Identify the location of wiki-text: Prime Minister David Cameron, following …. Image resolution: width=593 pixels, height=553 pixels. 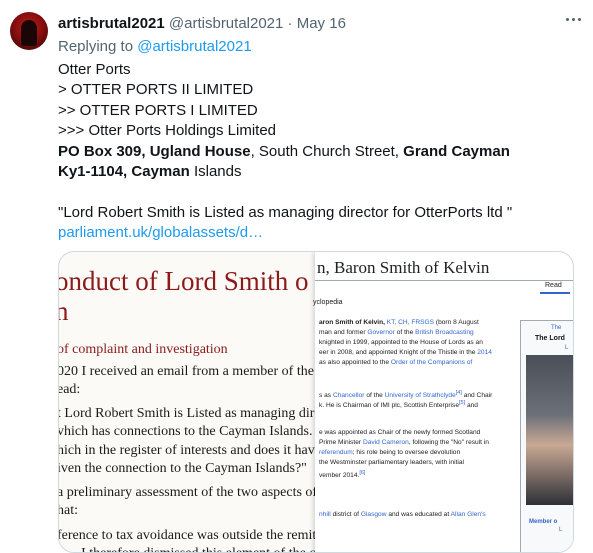
(404, 442).